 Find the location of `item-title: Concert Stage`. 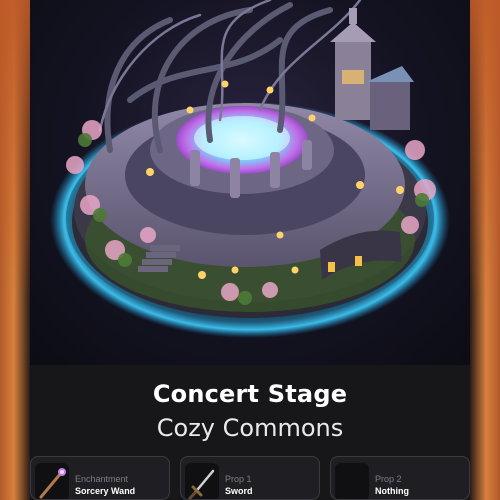

item-title: Concert Stage is located at coordinates (250, 394).